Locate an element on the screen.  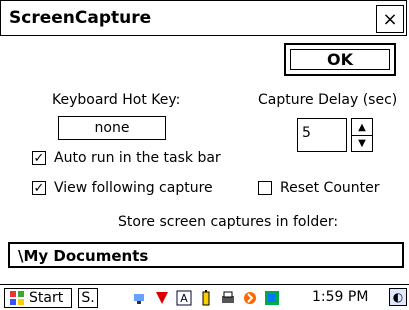
triangle-down-icon: ▼ is located at coordinates (362, 143).